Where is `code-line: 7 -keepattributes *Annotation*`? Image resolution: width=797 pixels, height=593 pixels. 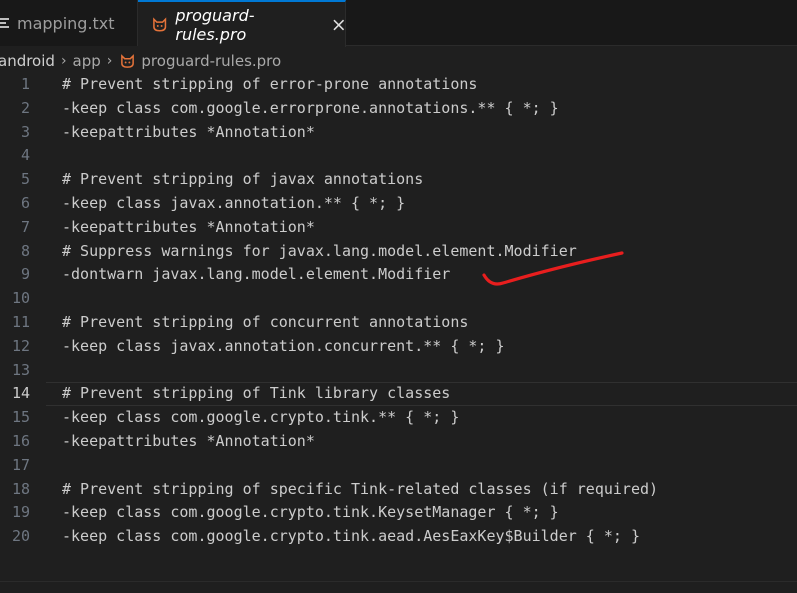 code-line: 7 -keepattributes *Annotation* is located at coordinates (398, 228).